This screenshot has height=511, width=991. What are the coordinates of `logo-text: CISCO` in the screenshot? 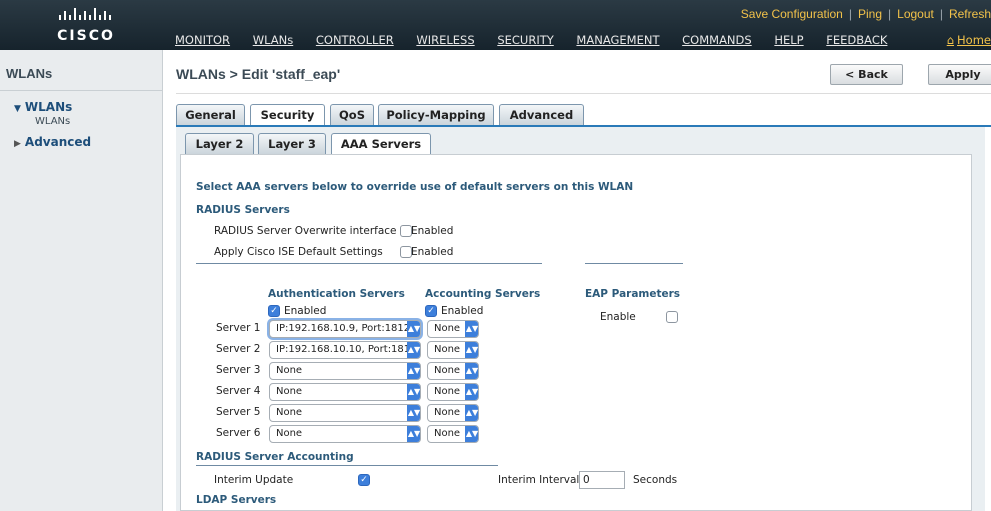 It's located at (86, 36).